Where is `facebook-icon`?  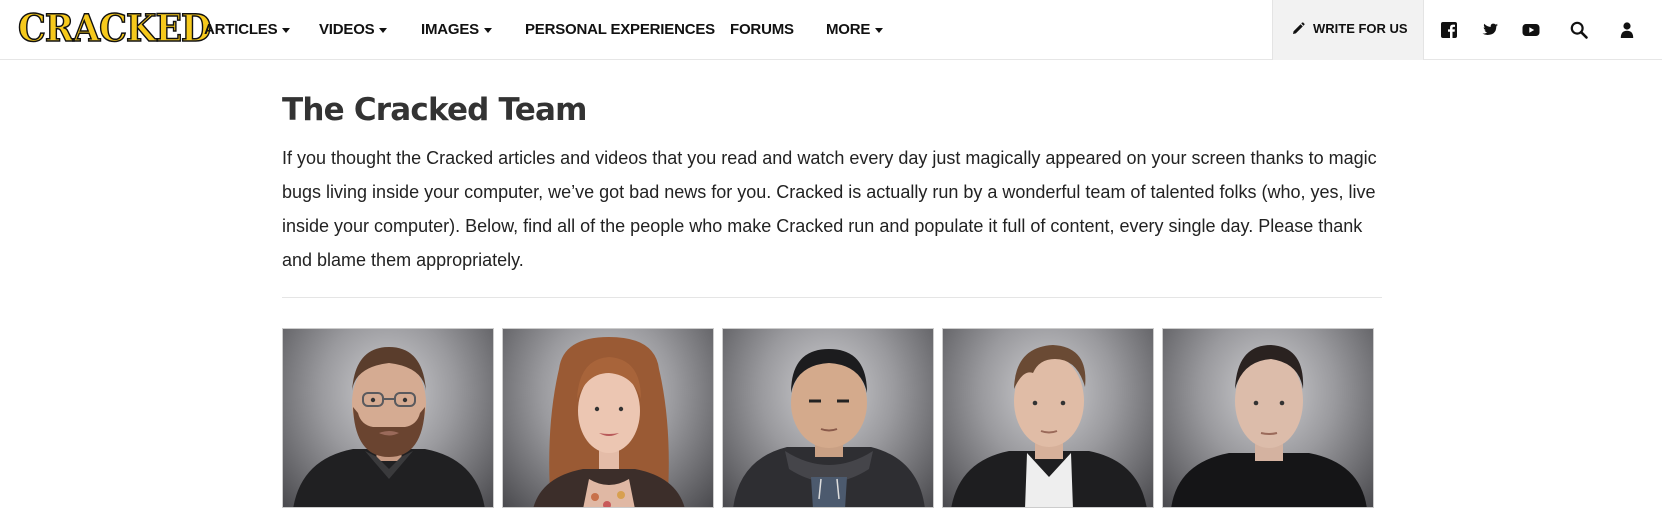 facebook-icon is located at coordinates (1449, 30).